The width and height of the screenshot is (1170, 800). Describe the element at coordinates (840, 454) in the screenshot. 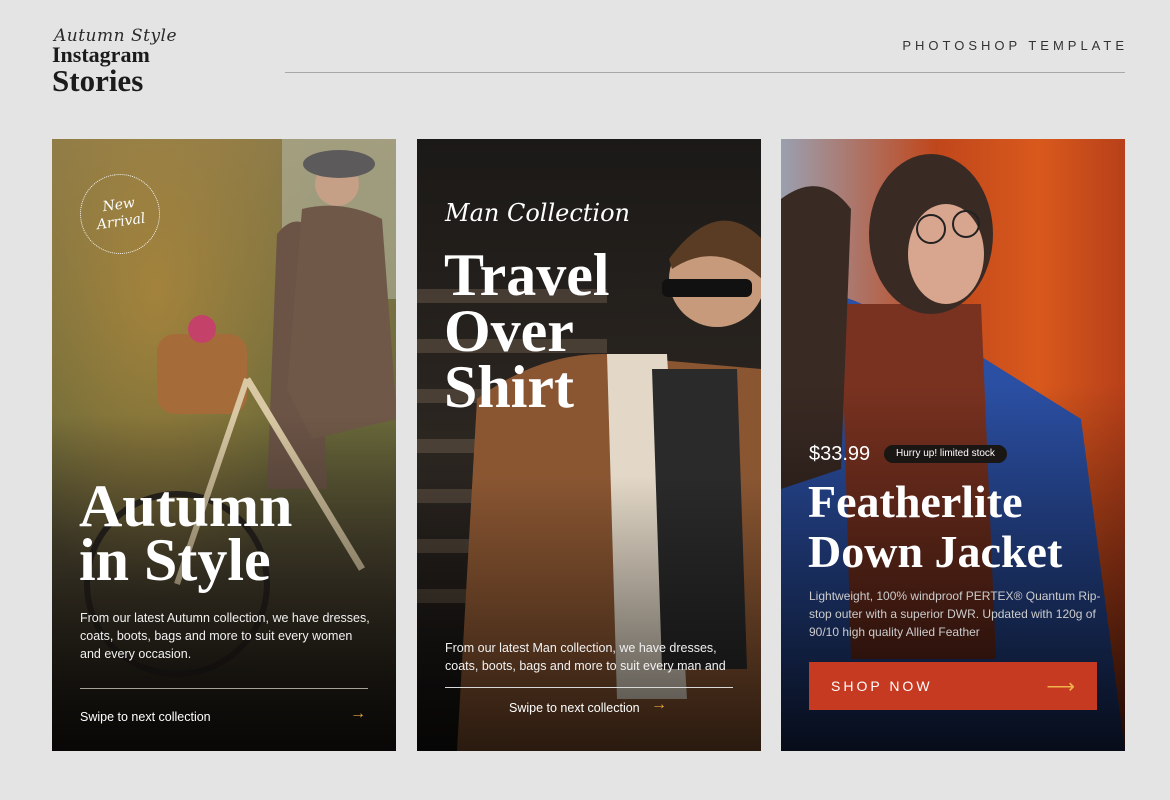

I see `price-label: $33.99` at that location.